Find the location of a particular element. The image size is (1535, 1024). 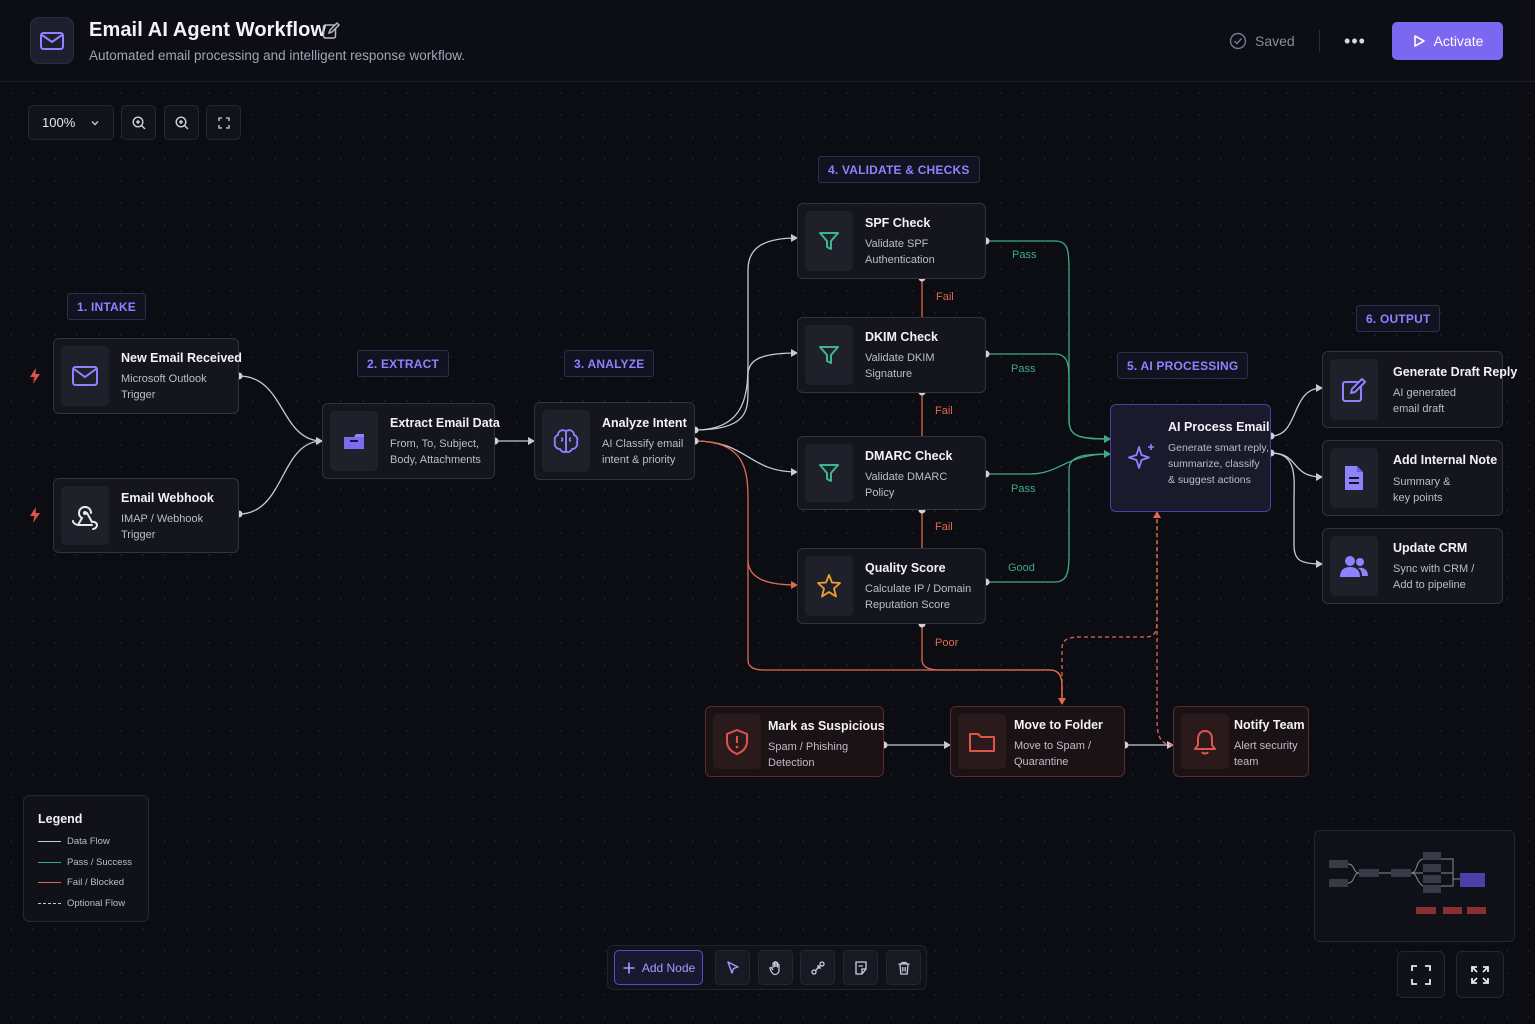

hand-icon is located at coordinates (774, 967).